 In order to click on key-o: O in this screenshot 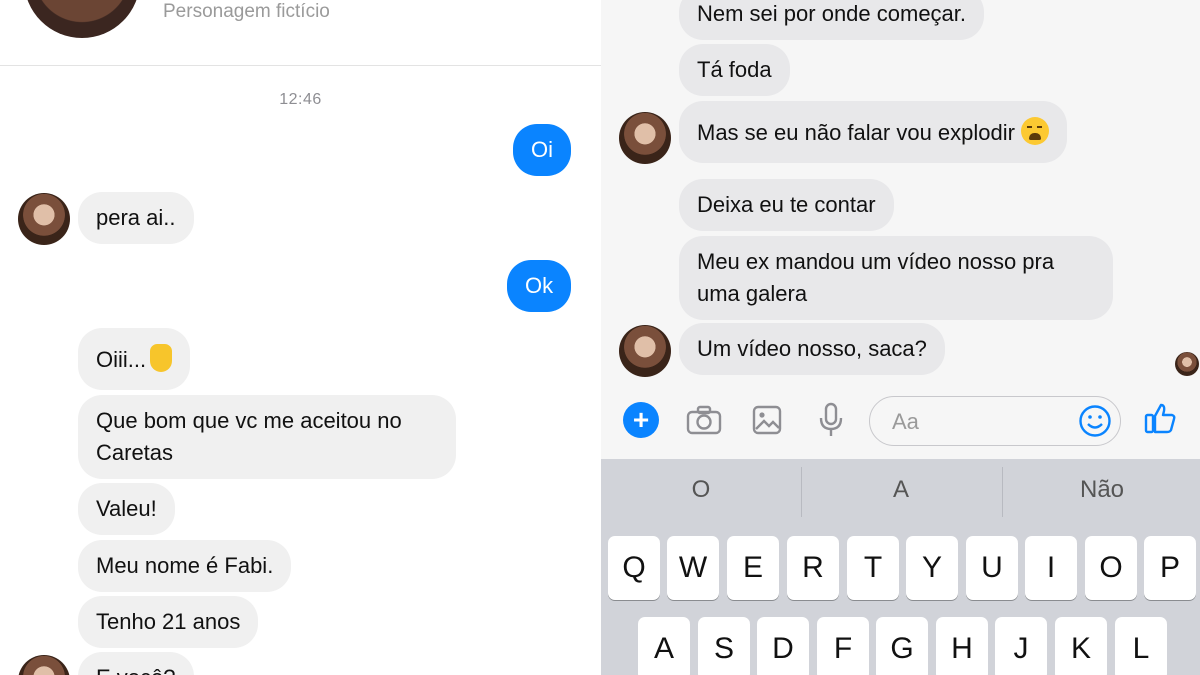, I will do `click(1111, 568)`.